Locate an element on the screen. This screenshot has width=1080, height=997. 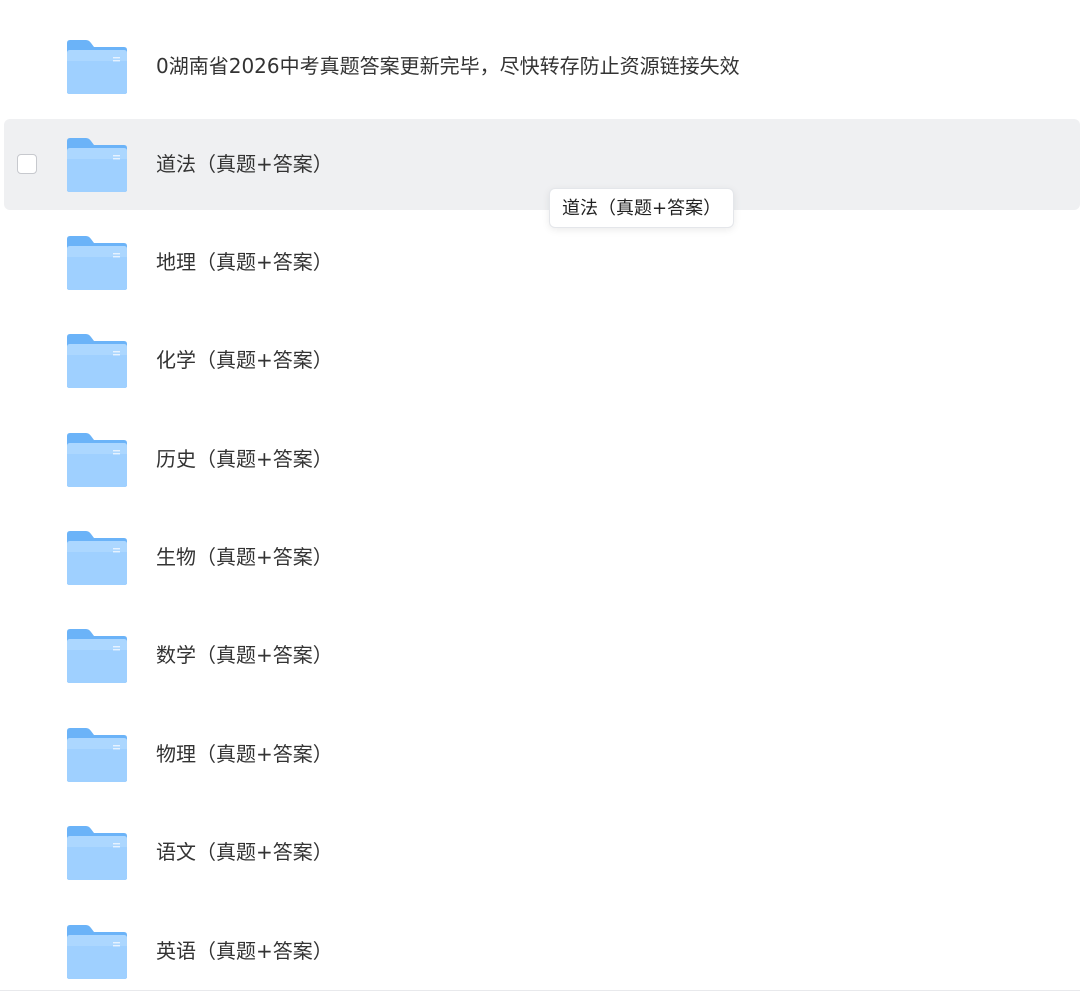
file-name: 数学（真题+答案） is located at coordinates (244, 655).